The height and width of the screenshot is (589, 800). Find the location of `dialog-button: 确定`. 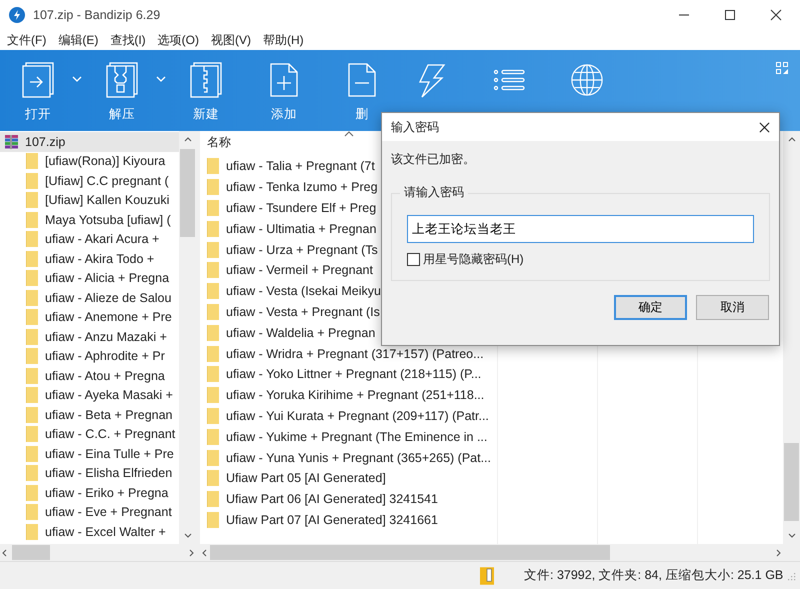

dialog-button: 确定 is located at coordinates (650, 307).